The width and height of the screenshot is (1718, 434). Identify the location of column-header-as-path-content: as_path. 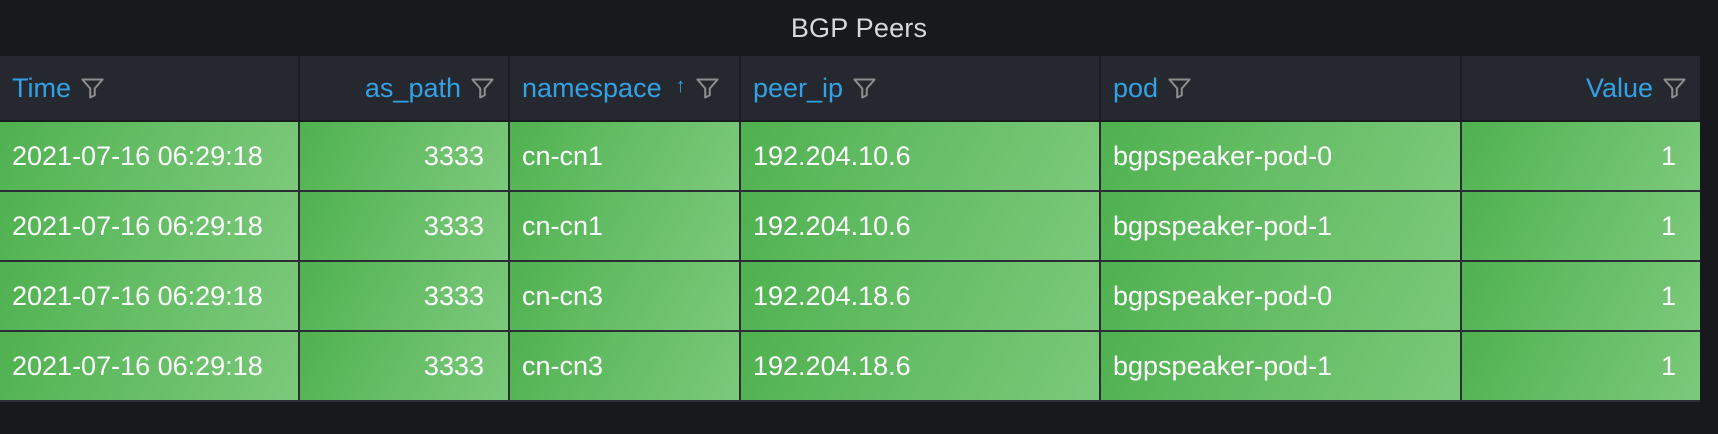
(404, 88).